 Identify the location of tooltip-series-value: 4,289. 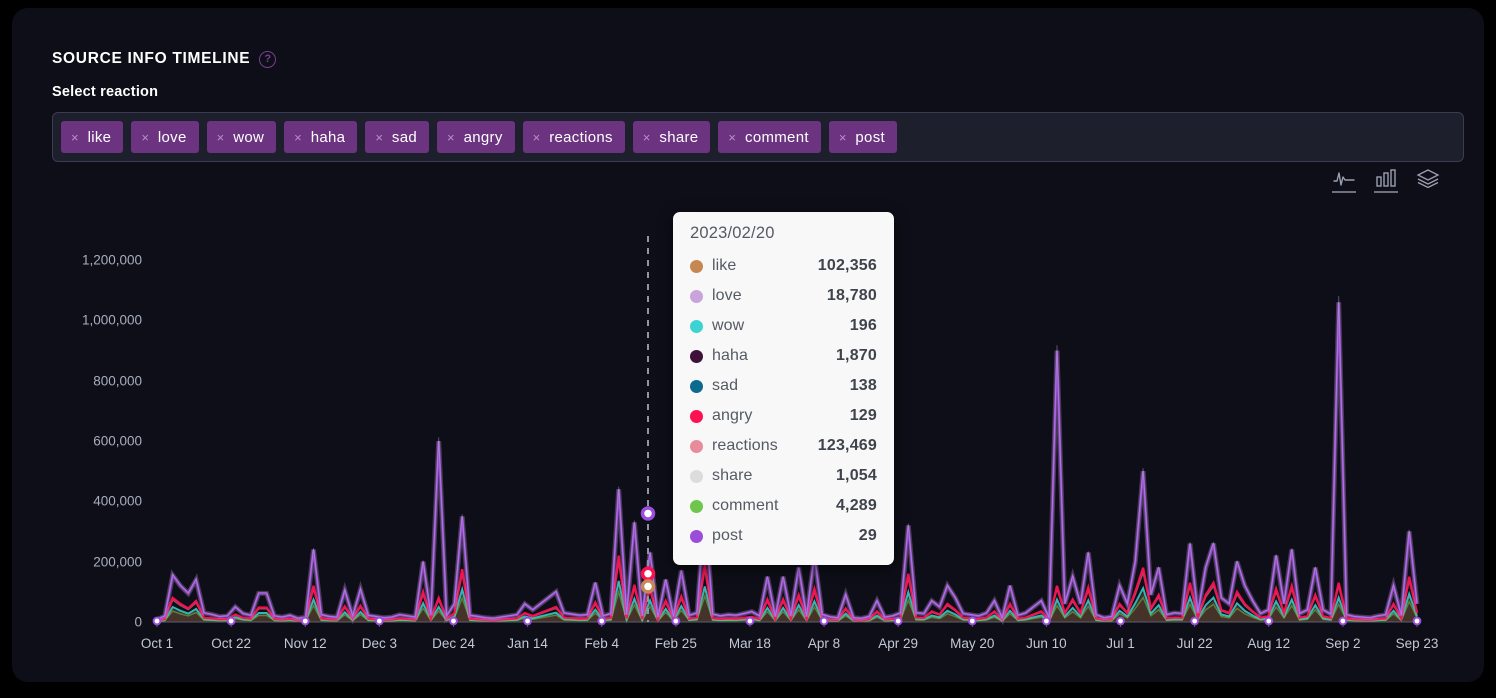
(856, 505).